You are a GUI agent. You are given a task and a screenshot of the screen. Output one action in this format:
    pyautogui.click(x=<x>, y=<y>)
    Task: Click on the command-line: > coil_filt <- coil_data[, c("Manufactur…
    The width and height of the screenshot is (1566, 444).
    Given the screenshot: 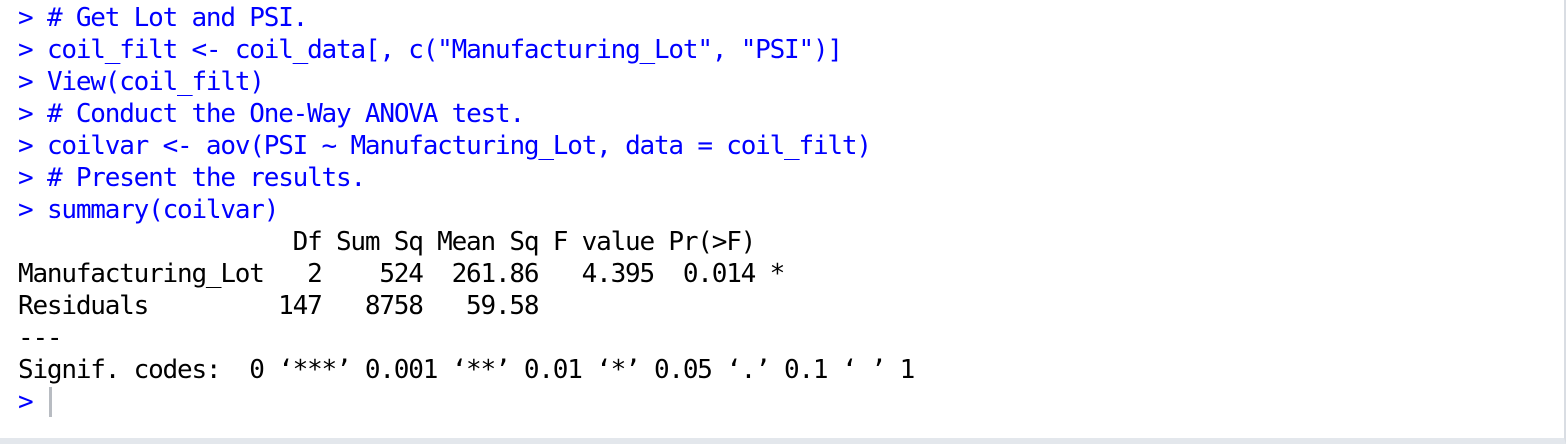 What is the action you would take?
    pyautogui.click(x=466, y=50)
    